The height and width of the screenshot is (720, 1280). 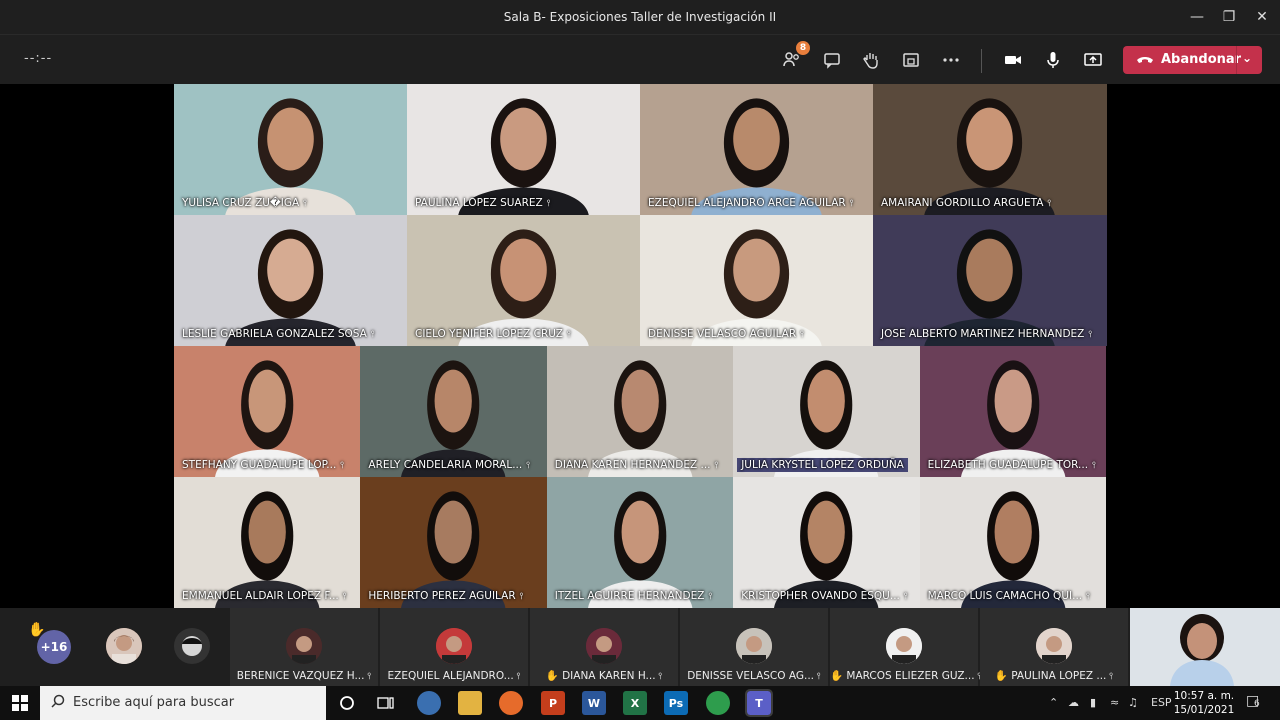 What do you see at coordinates (1073, 702) in the screenshot?
I see `cloud-icon: ☁` at bounding box center [1073, 702].